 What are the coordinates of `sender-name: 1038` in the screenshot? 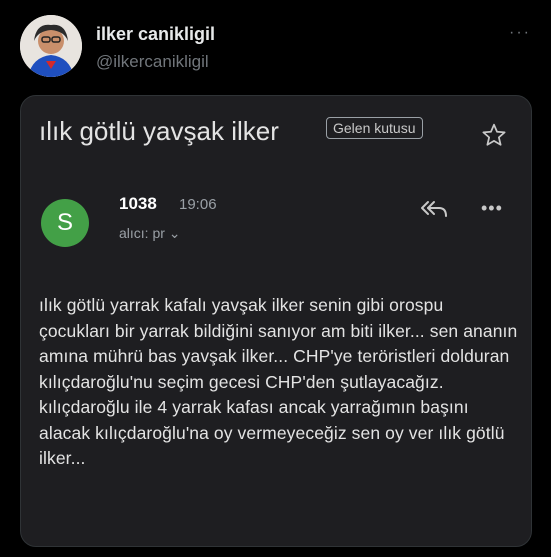 It's located at (138, 203).